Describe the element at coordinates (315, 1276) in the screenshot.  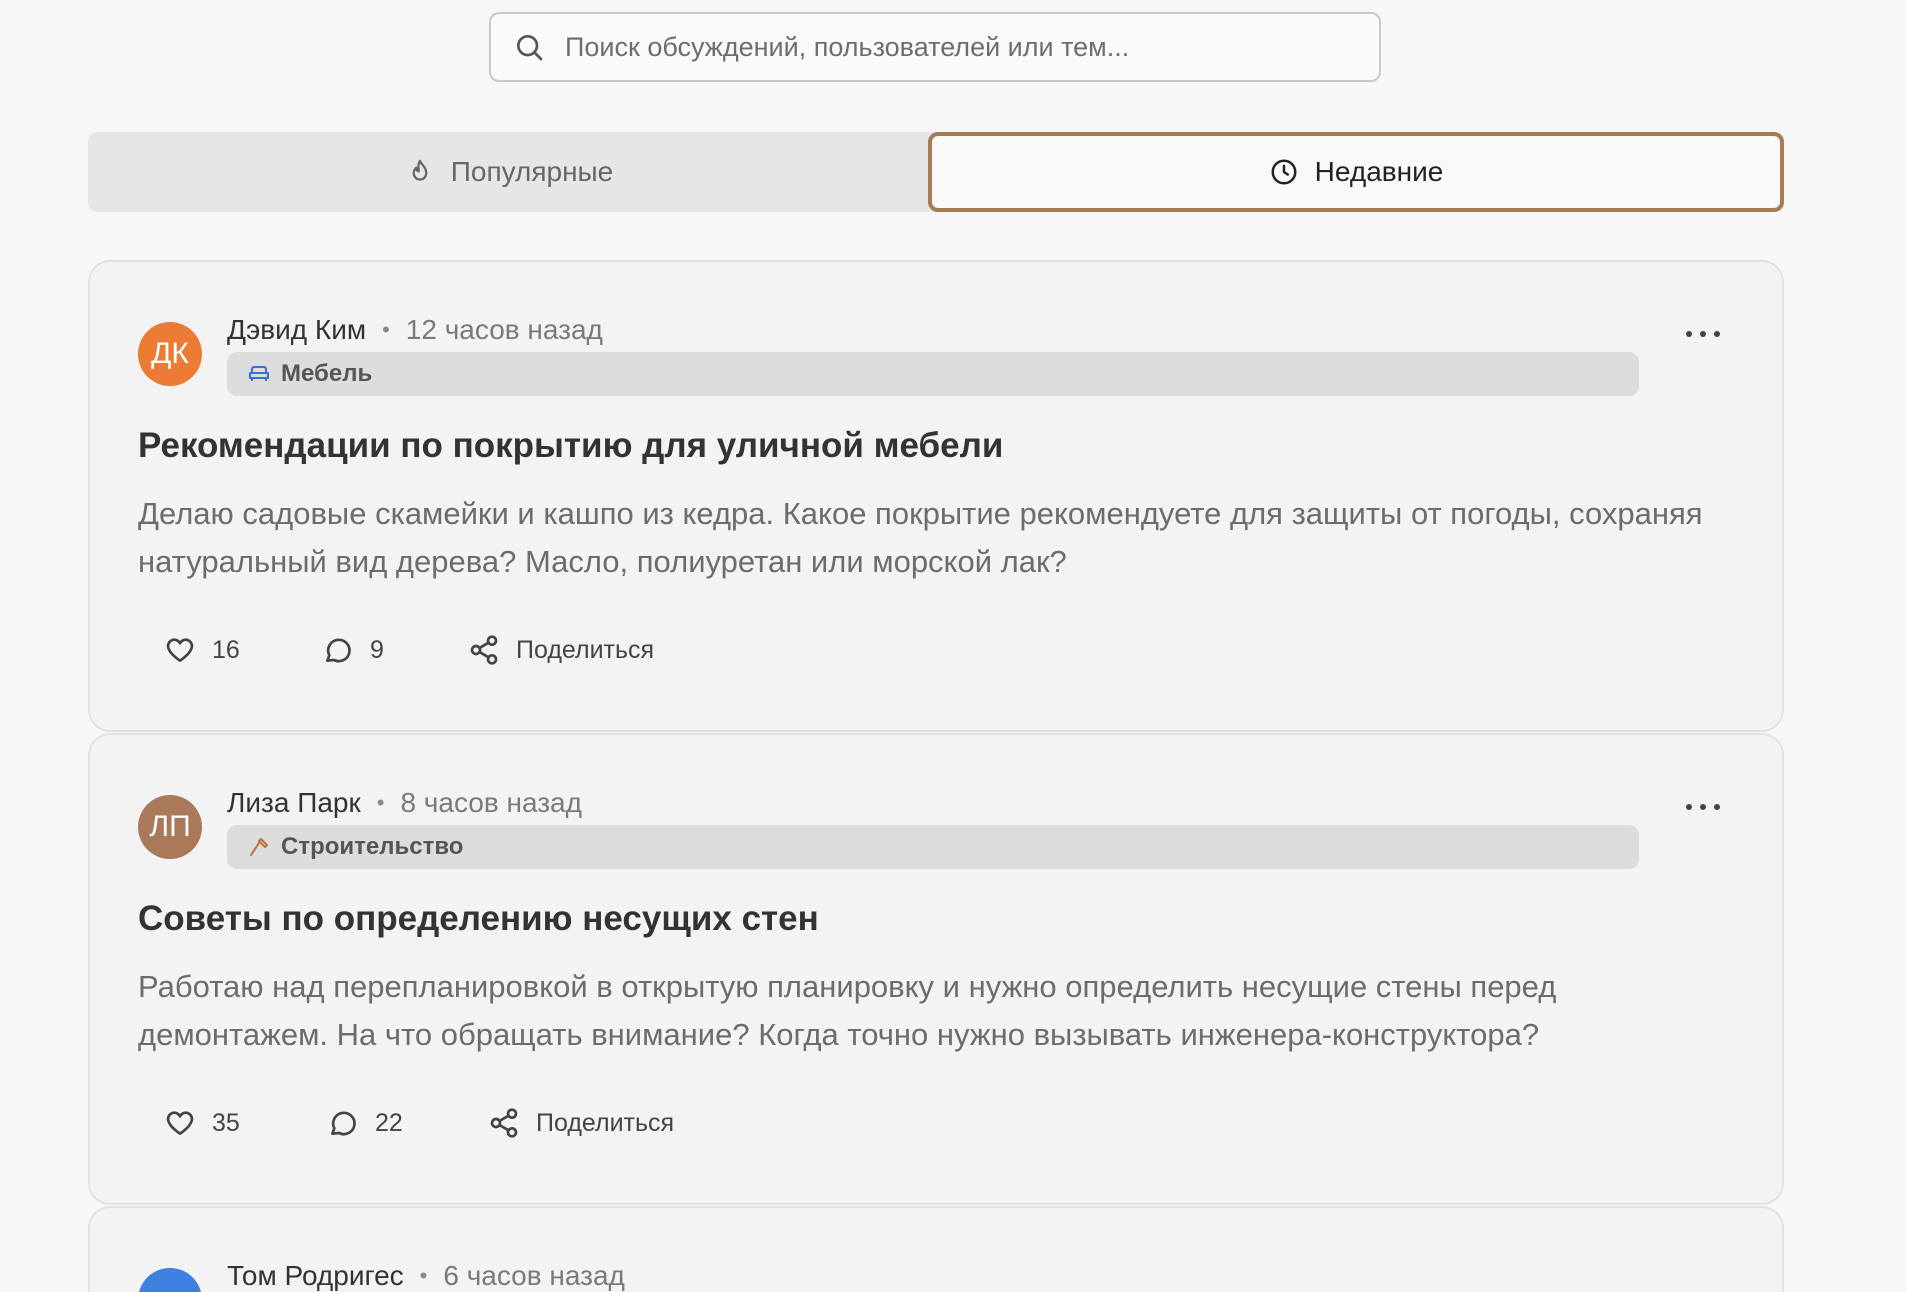
I see `author-name: Том Родригес` at that location.